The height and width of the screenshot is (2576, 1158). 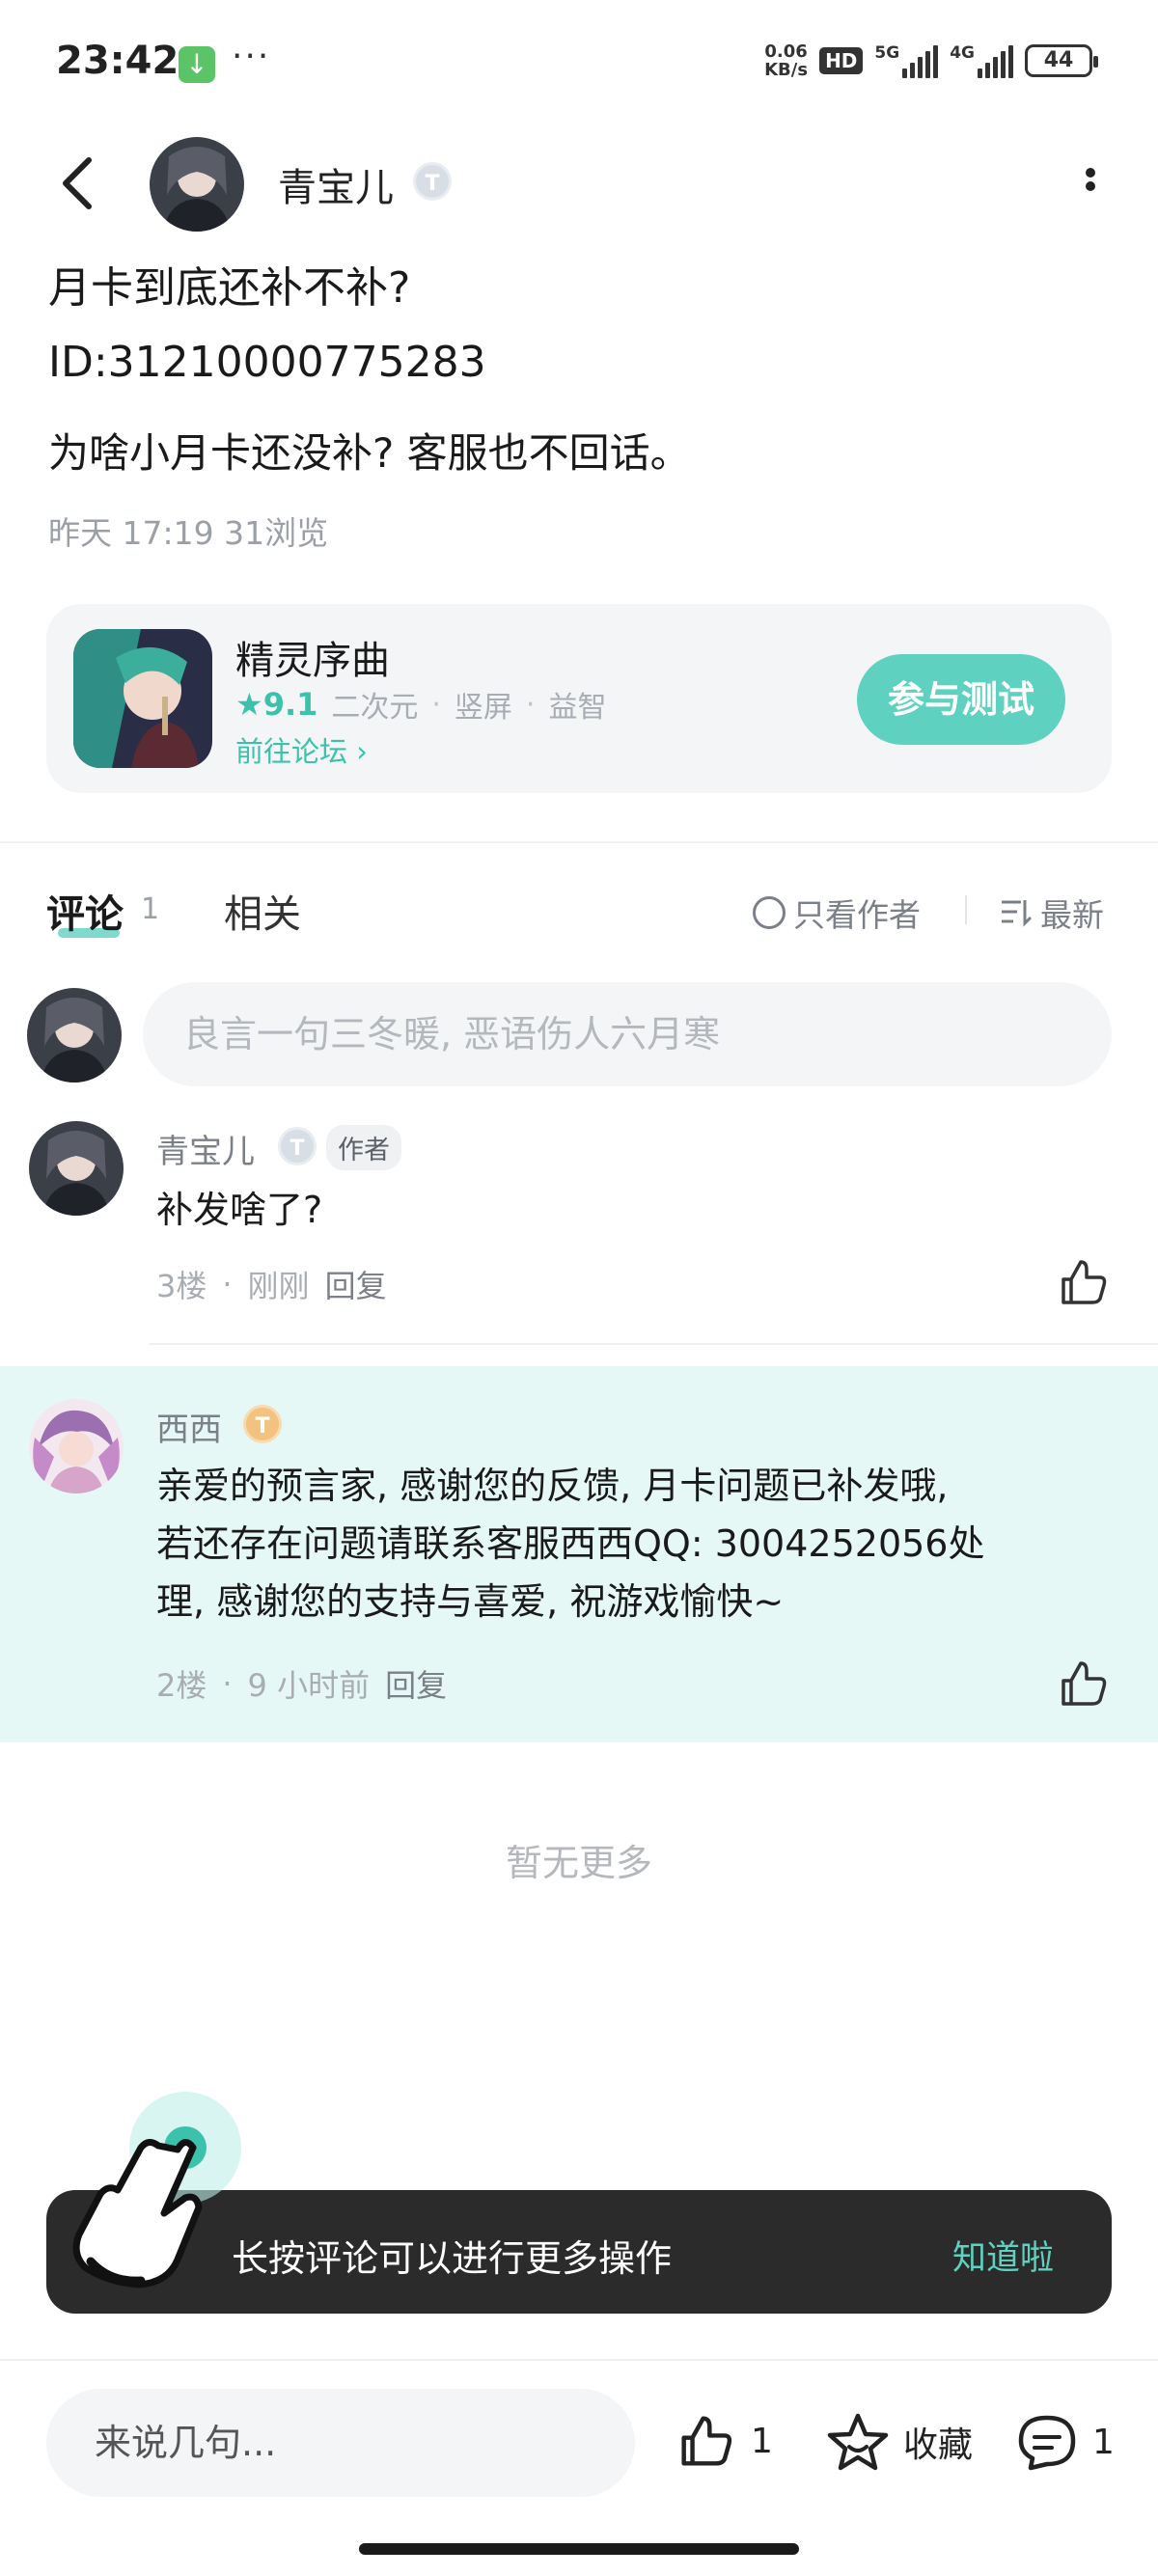 I want to click on author-avatar, so click(x=197, y=185).